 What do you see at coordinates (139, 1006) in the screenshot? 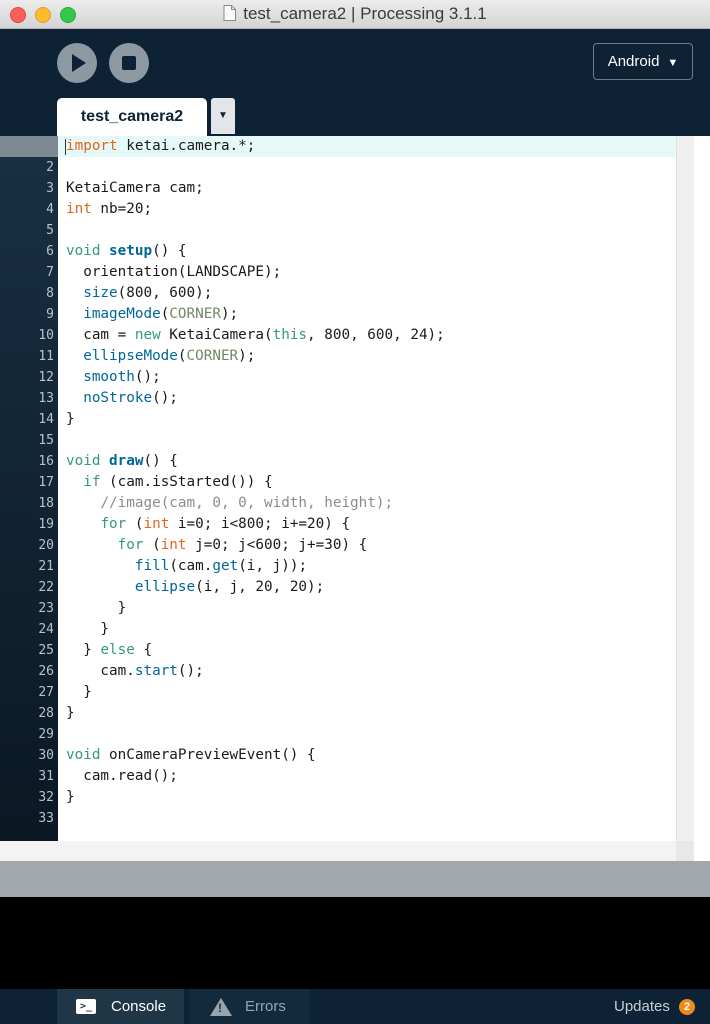
I see `console-tab-label: Console` at bounding box center [139, 1006].